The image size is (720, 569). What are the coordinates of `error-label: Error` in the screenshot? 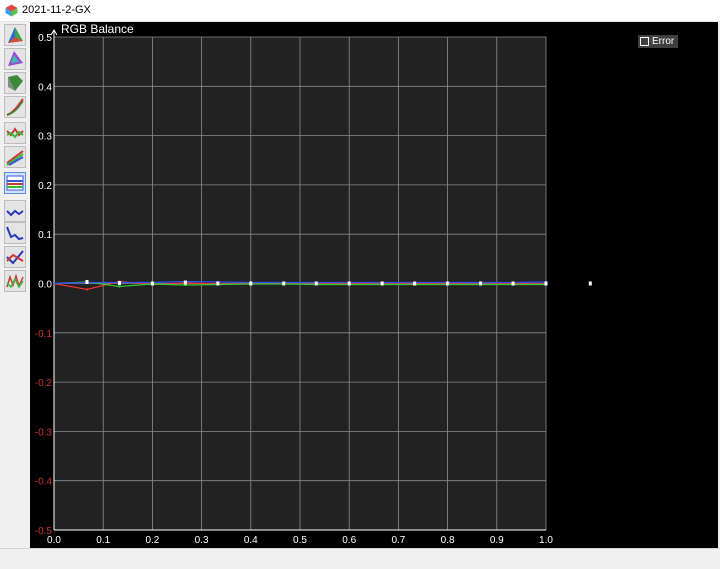 It's located at (663, 41).